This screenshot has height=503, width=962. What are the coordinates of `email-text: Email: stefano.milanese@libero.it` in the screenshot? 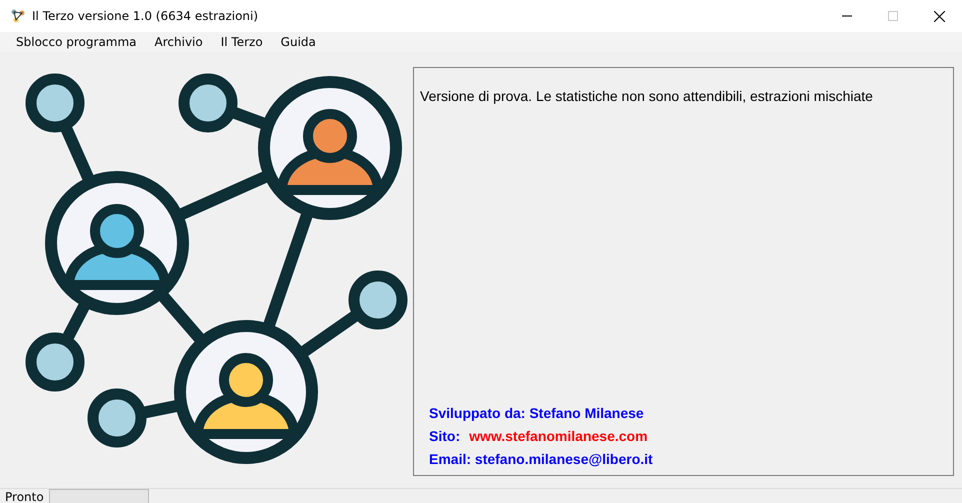 It's located at (541, 459).